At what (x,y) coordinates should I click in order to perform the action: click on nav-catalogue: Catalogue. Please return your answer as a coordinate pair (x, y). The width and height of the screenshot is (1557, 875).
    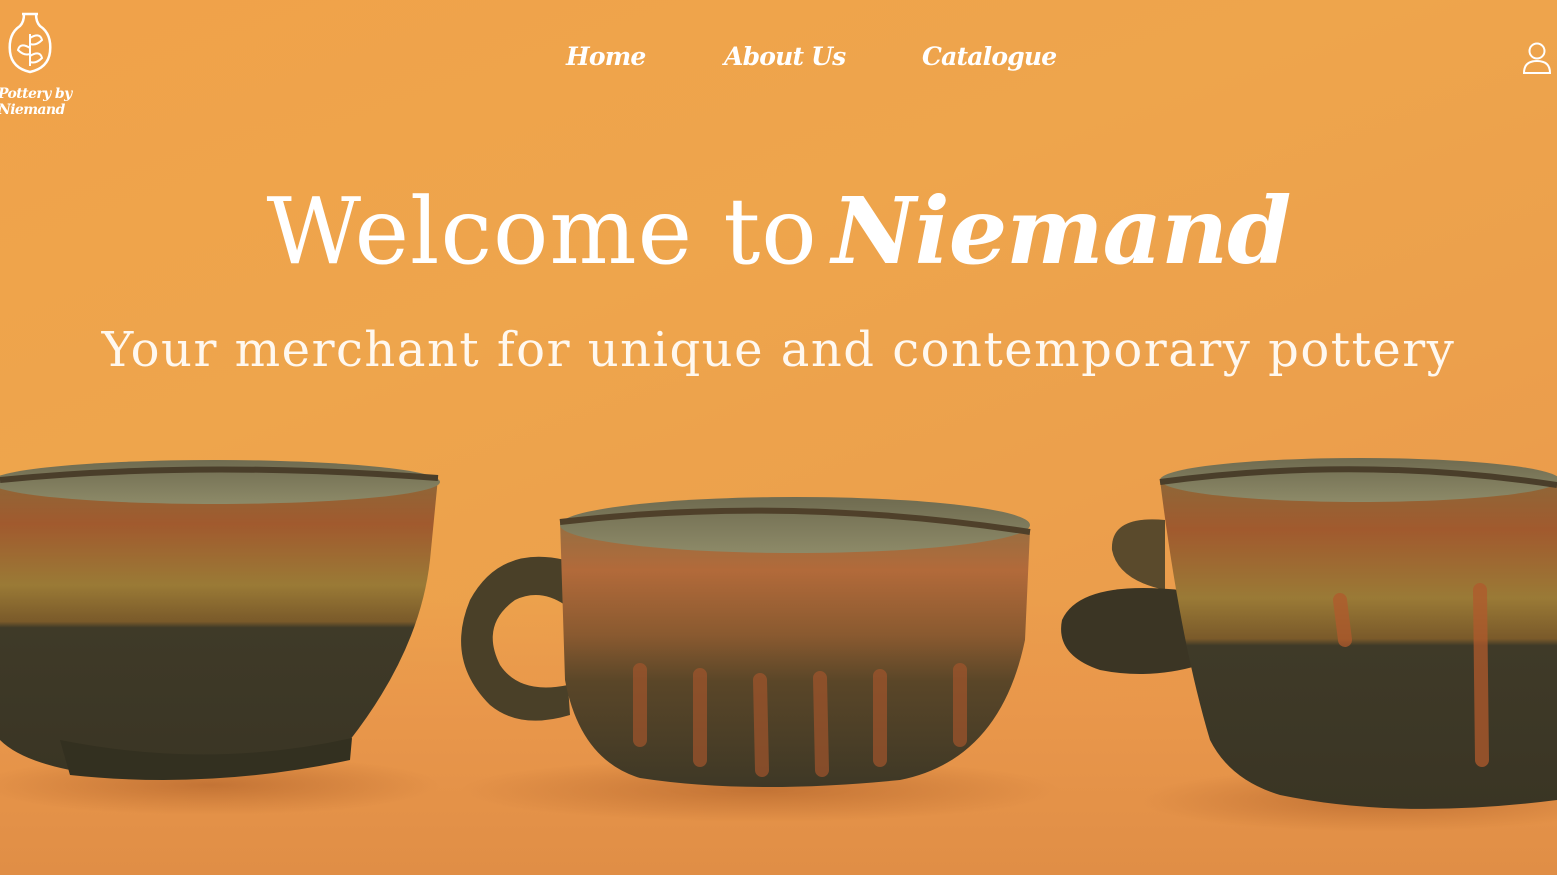
    Looking at the image, I should click on (989, 56).